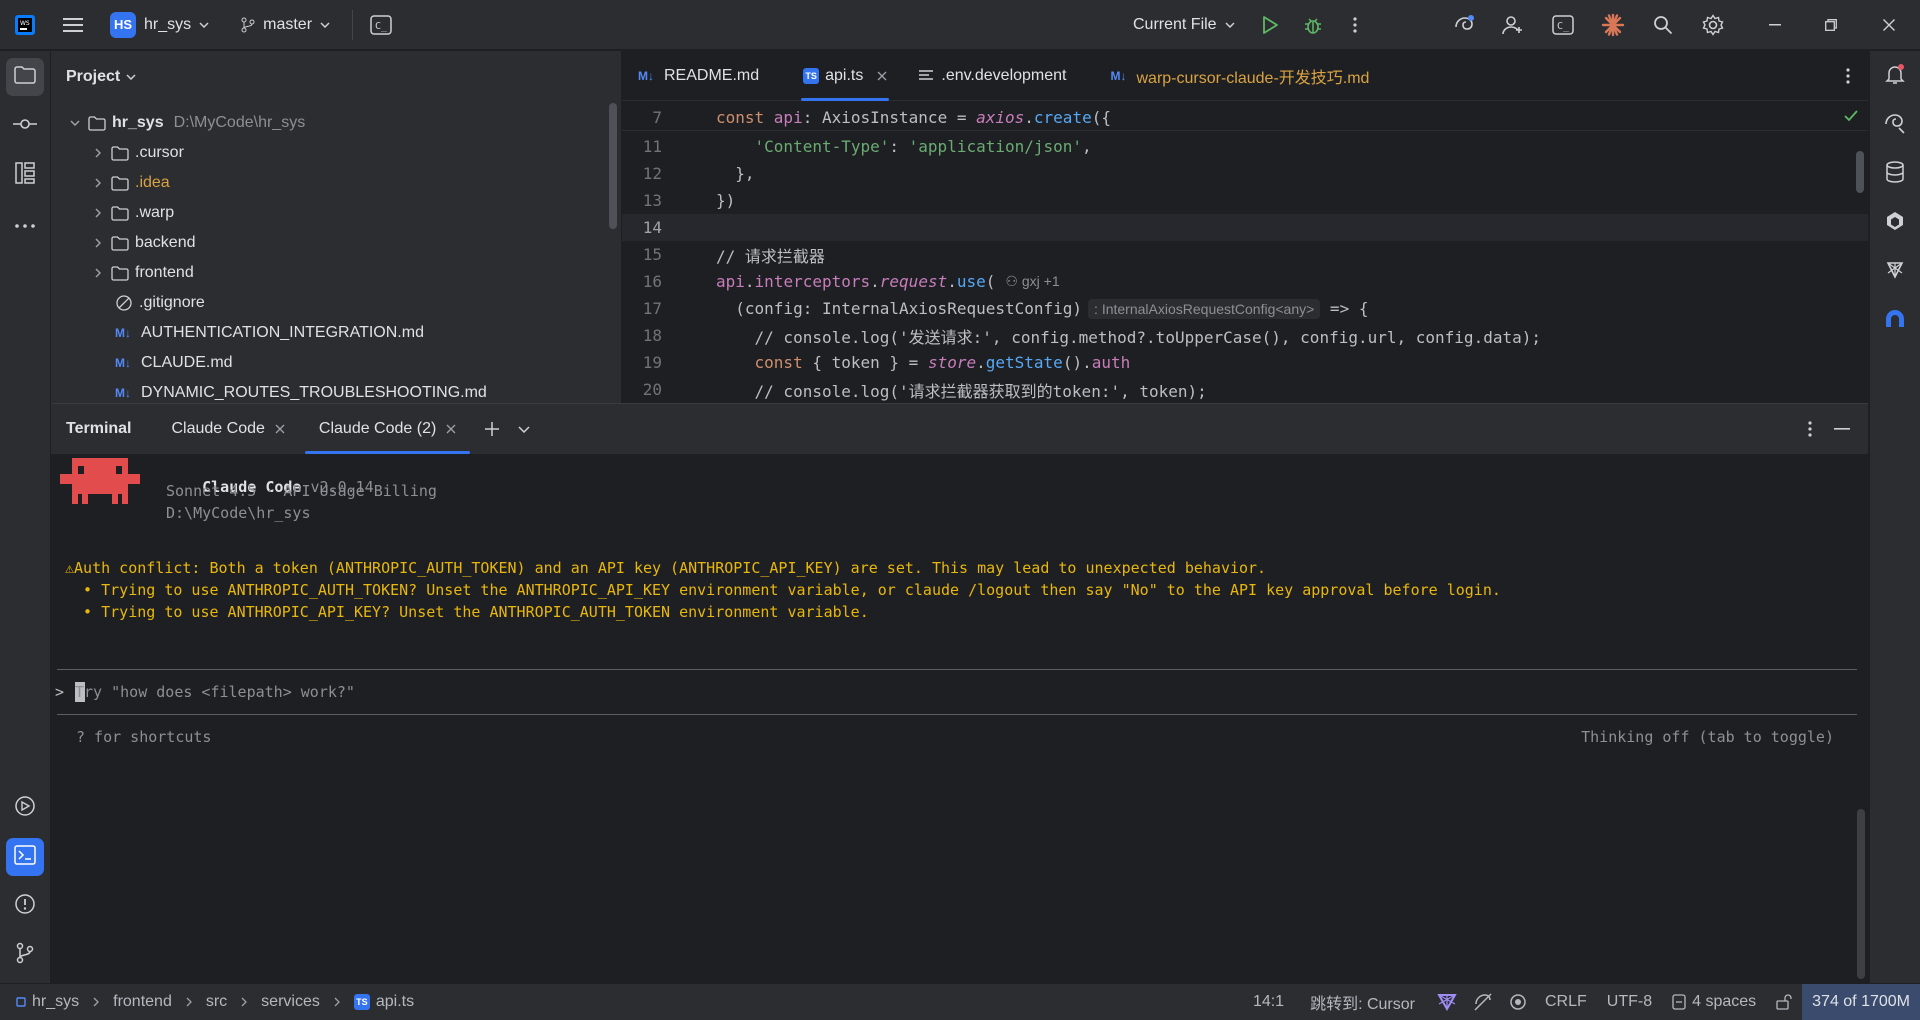 Image resolution: width=1920 pixels, height=1020 pixels. I want to click on ai-assistant-icon, so click(1464, 25).